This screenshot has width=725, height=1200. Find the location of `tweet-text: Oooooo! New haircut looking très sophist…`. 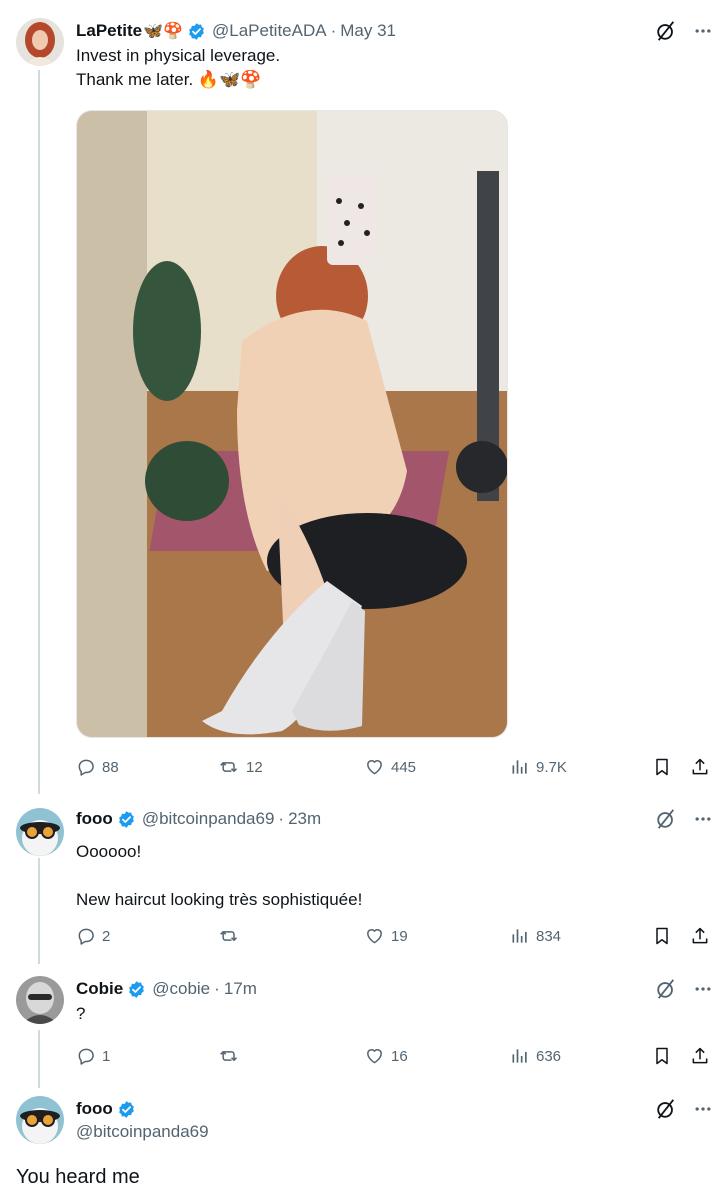

tweet-text: Oooooo! New haircut looking très sophist… is located at coordinates (219, 875).